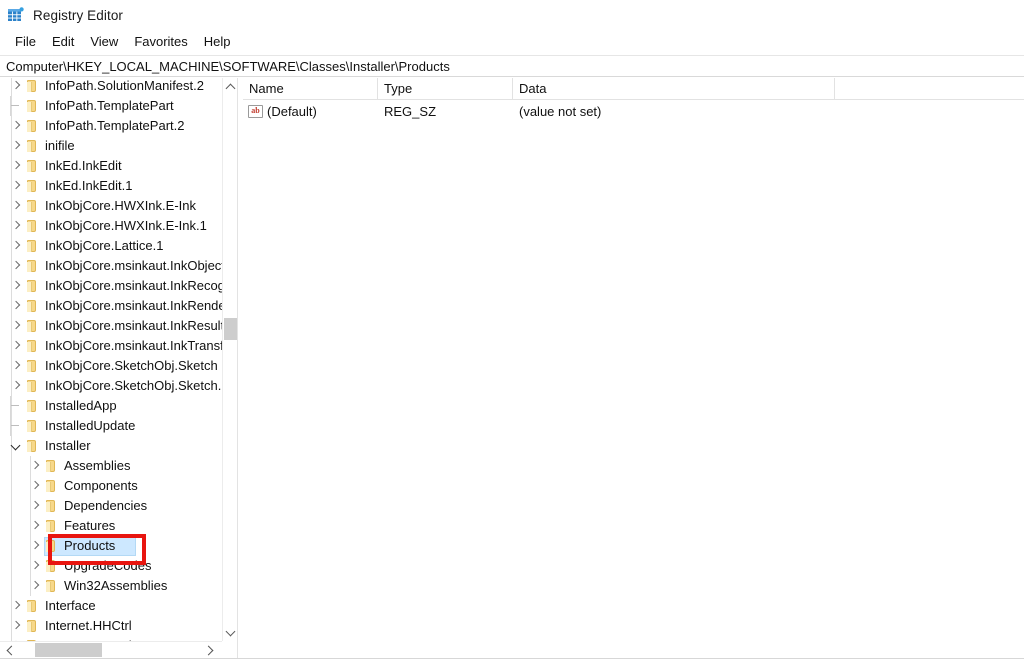 The width and height of the screenshot is (1024, 659). What do you see at coordinates (104, 42) in the screenshot?
I see `menu-view: View` at bounding box center [104, 42].